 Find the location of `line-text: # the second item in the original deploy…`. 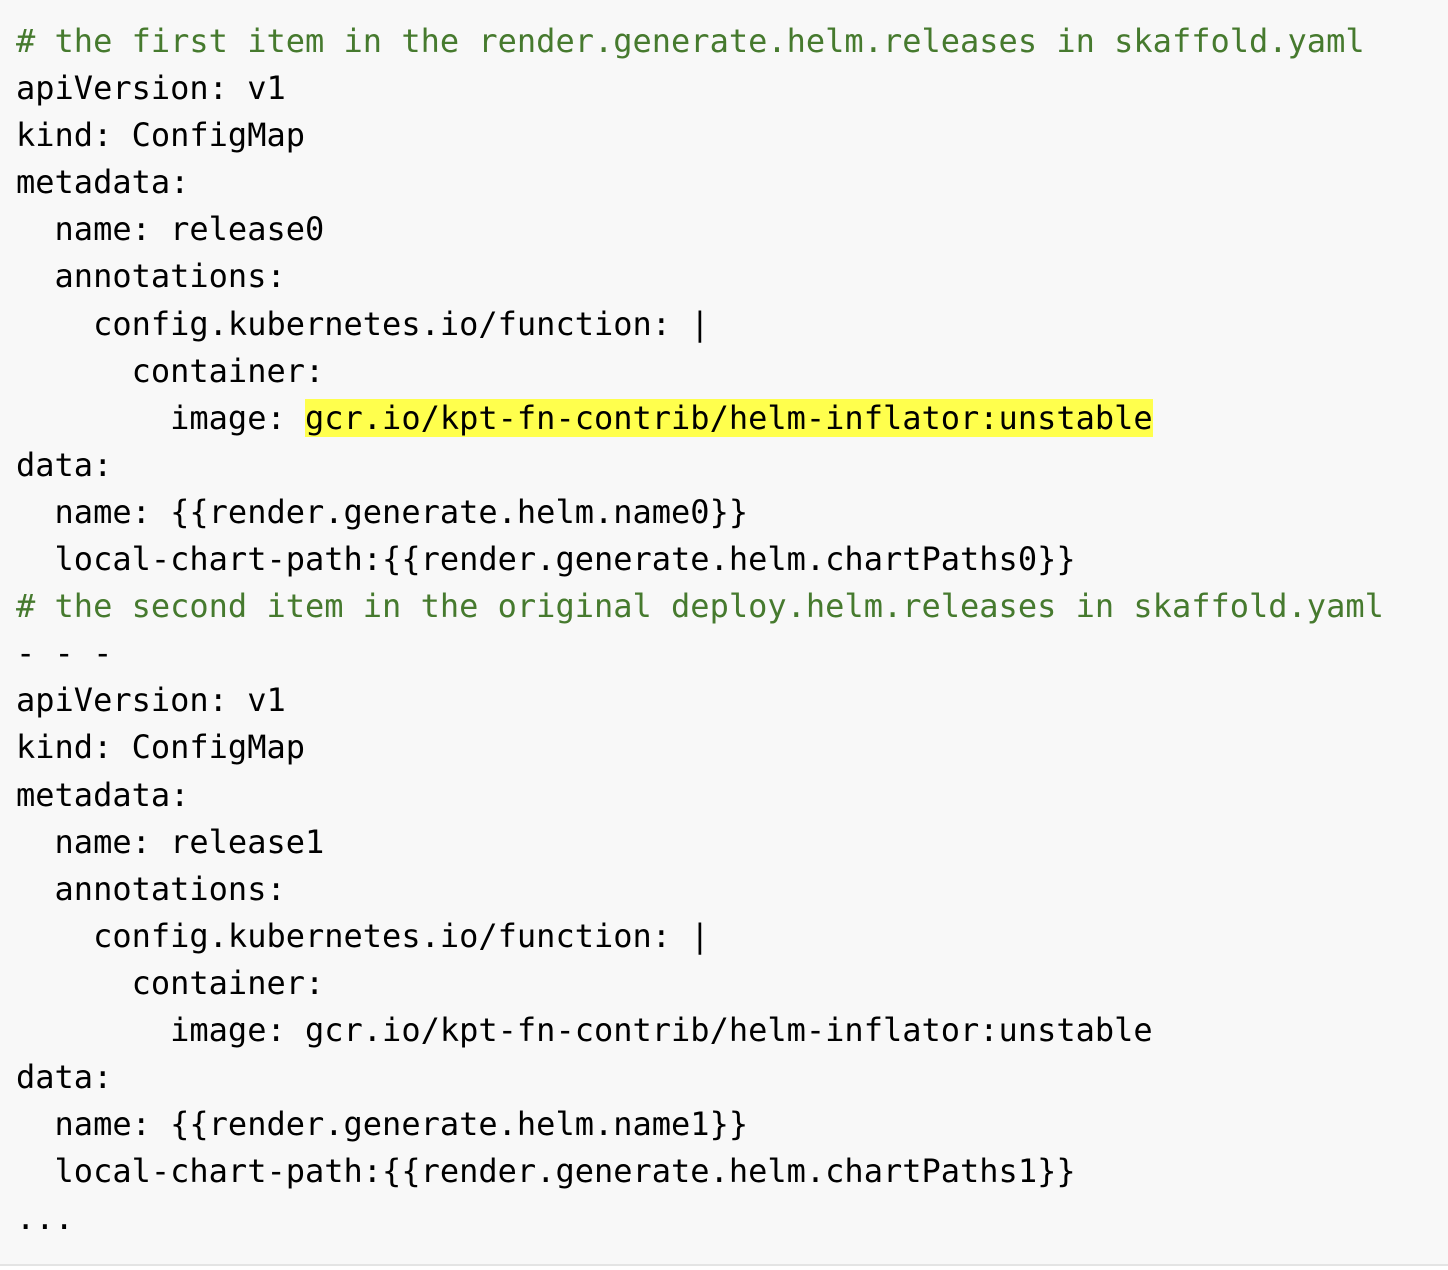

line-text: # the second item in the original deploy… is located at coordinates (700, 606).